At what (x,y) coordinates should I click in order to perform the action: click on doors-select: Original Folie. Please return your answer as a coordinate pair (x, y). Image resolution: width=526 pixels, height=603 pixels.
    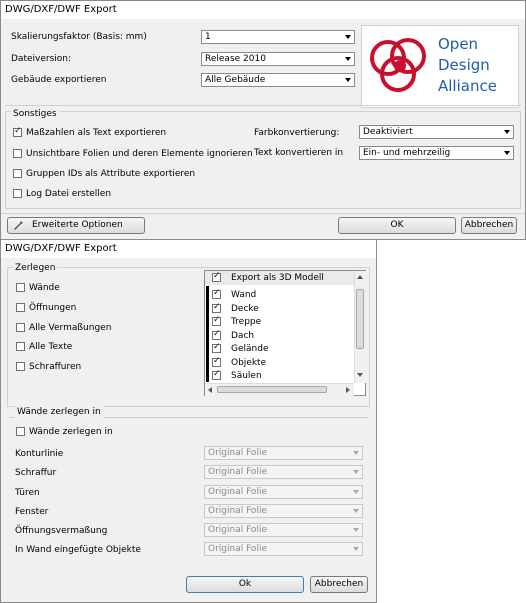
    Looking at the image, I should click on (283, 492).